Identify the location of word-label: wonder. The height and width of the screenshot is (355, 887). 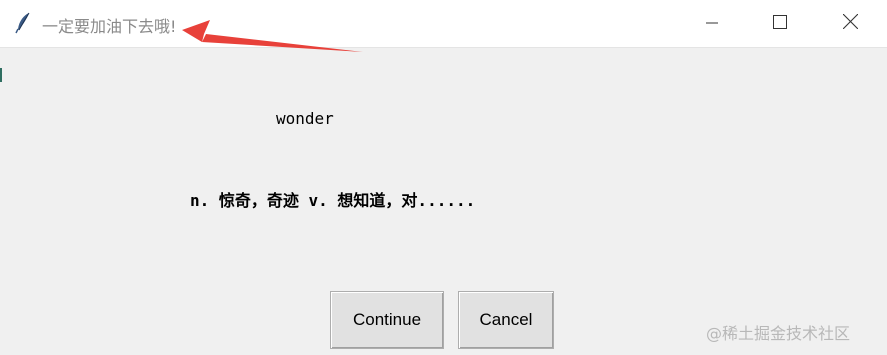
(305, 118).